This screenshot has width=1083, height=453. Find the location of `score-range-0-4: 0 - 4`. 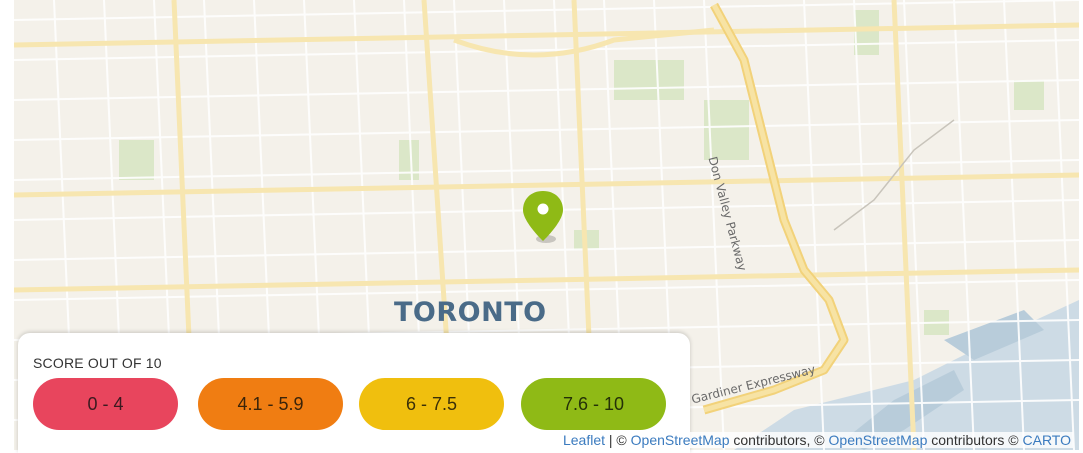

score-range-0-4: 0 - 4 is located at coordinates (105, 404).